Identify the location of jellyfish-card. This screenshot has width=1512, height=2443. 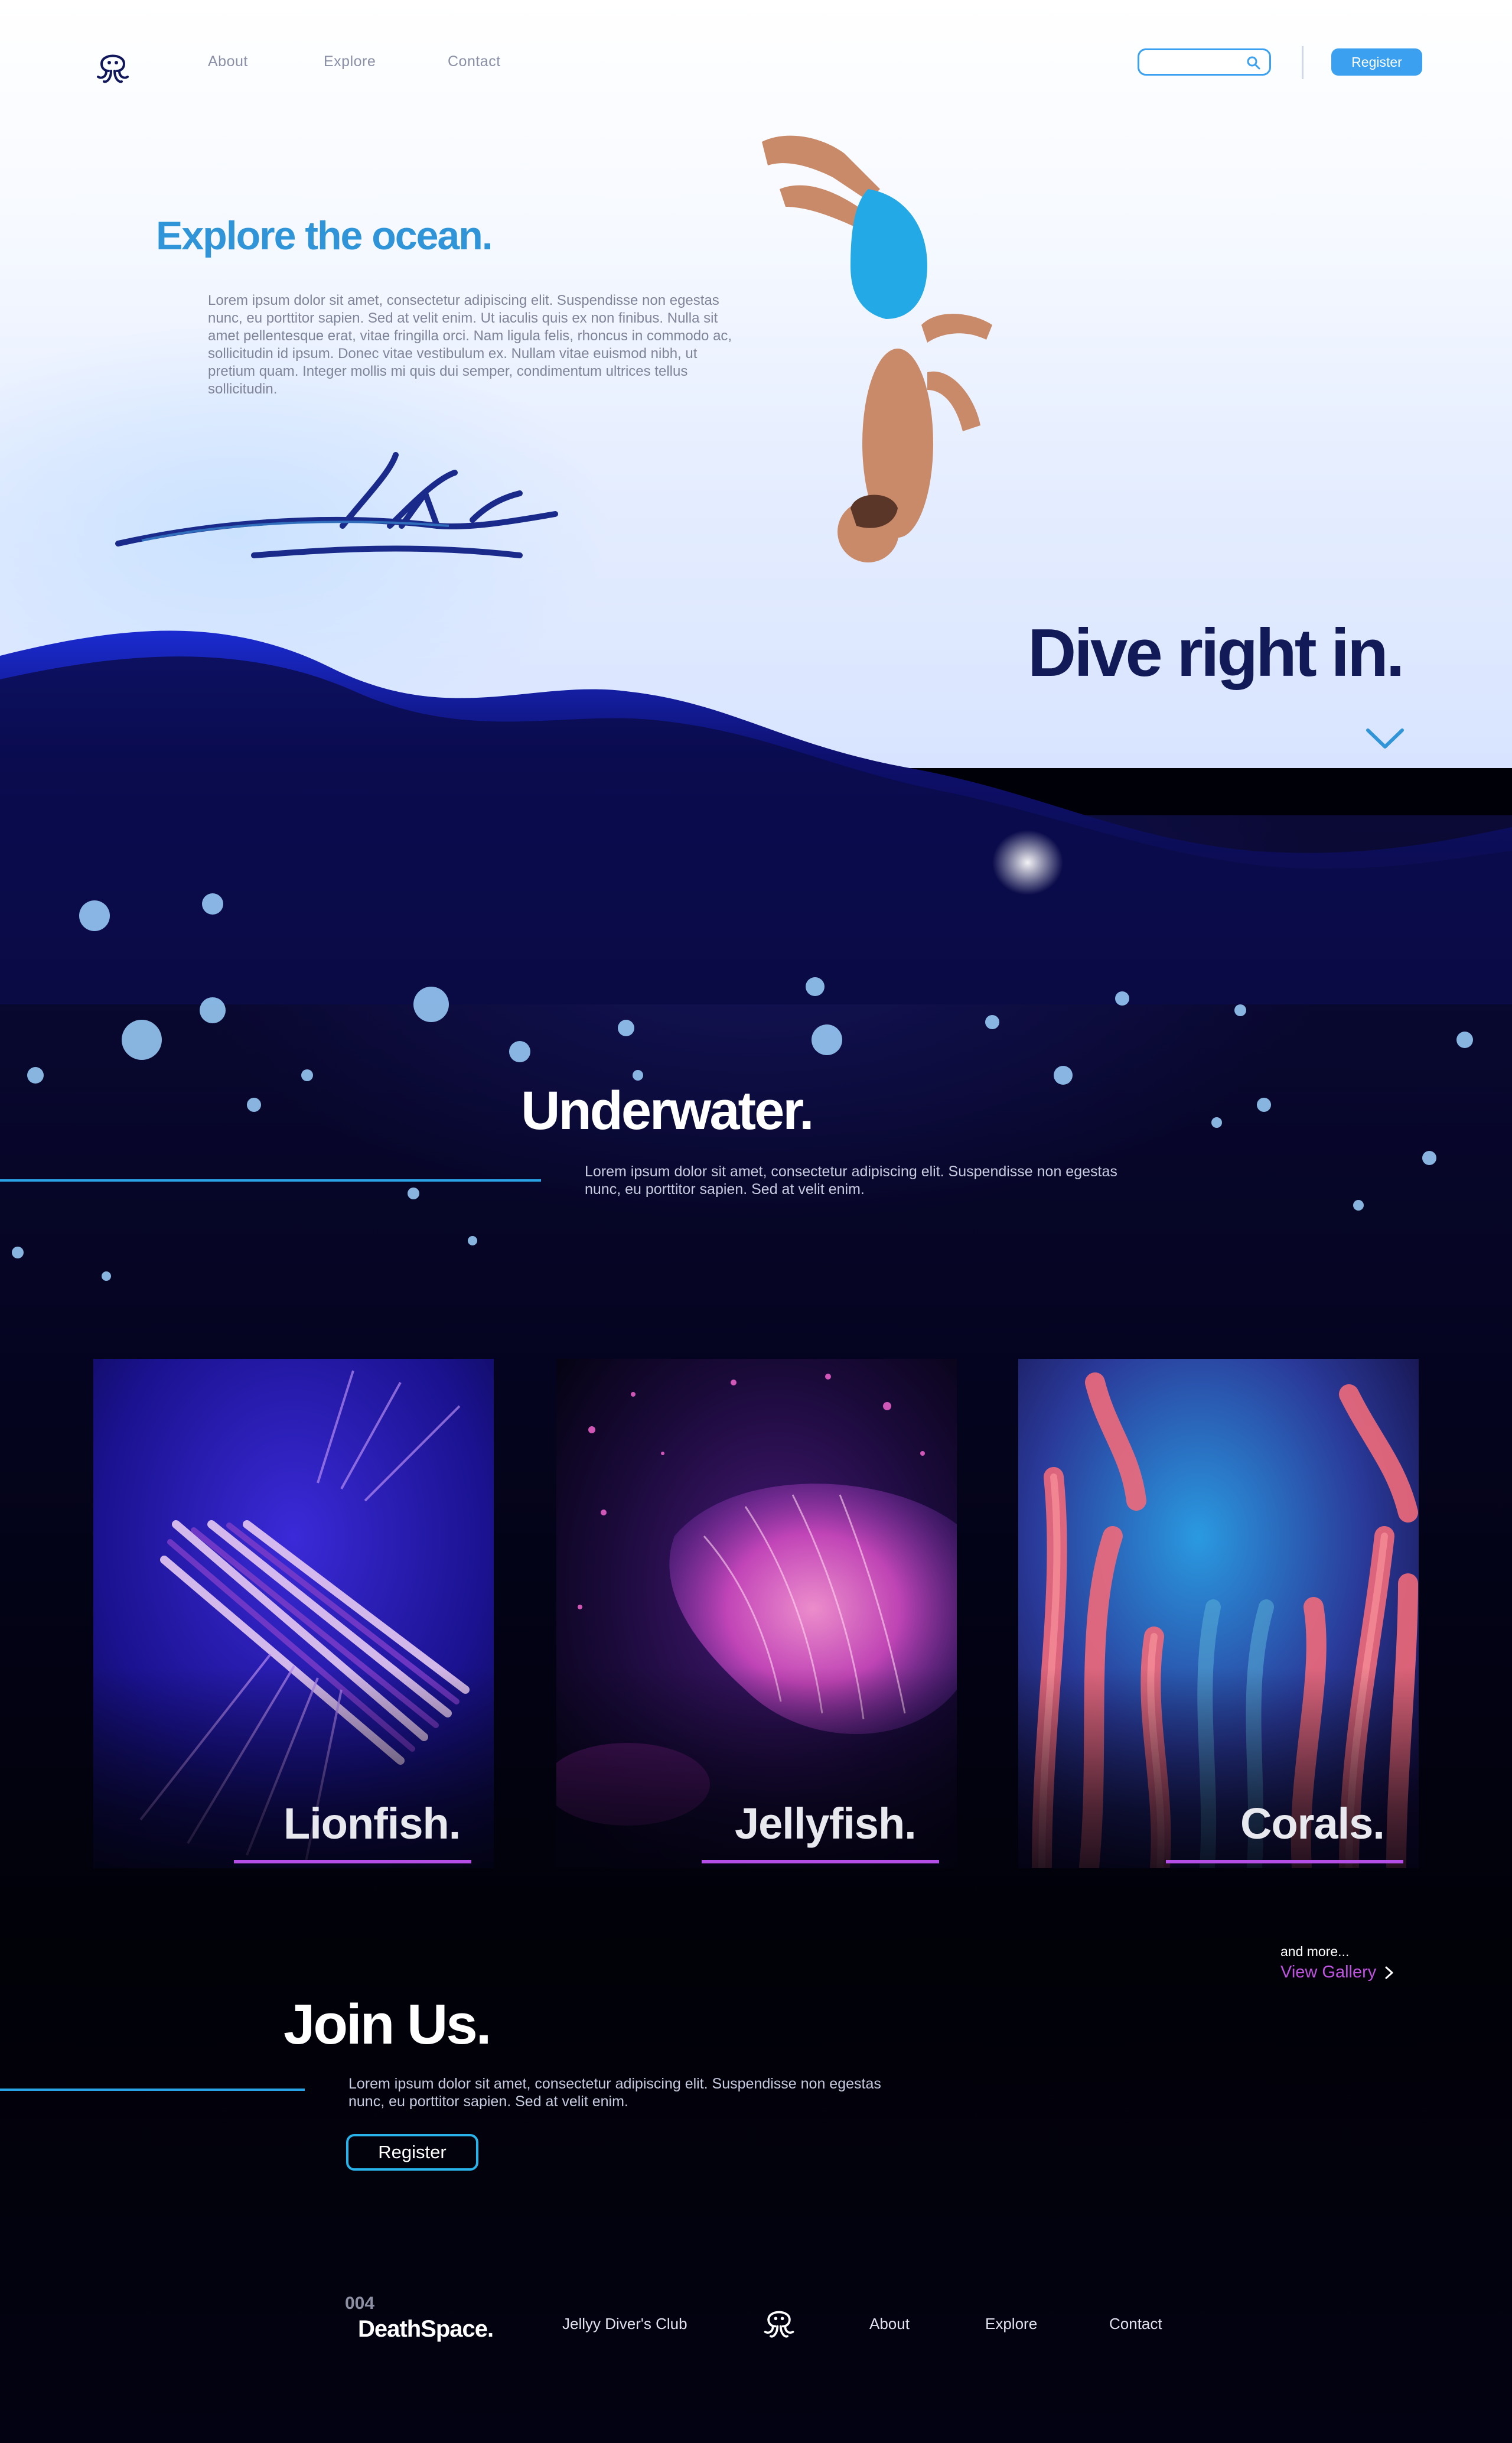
(756, 1613).